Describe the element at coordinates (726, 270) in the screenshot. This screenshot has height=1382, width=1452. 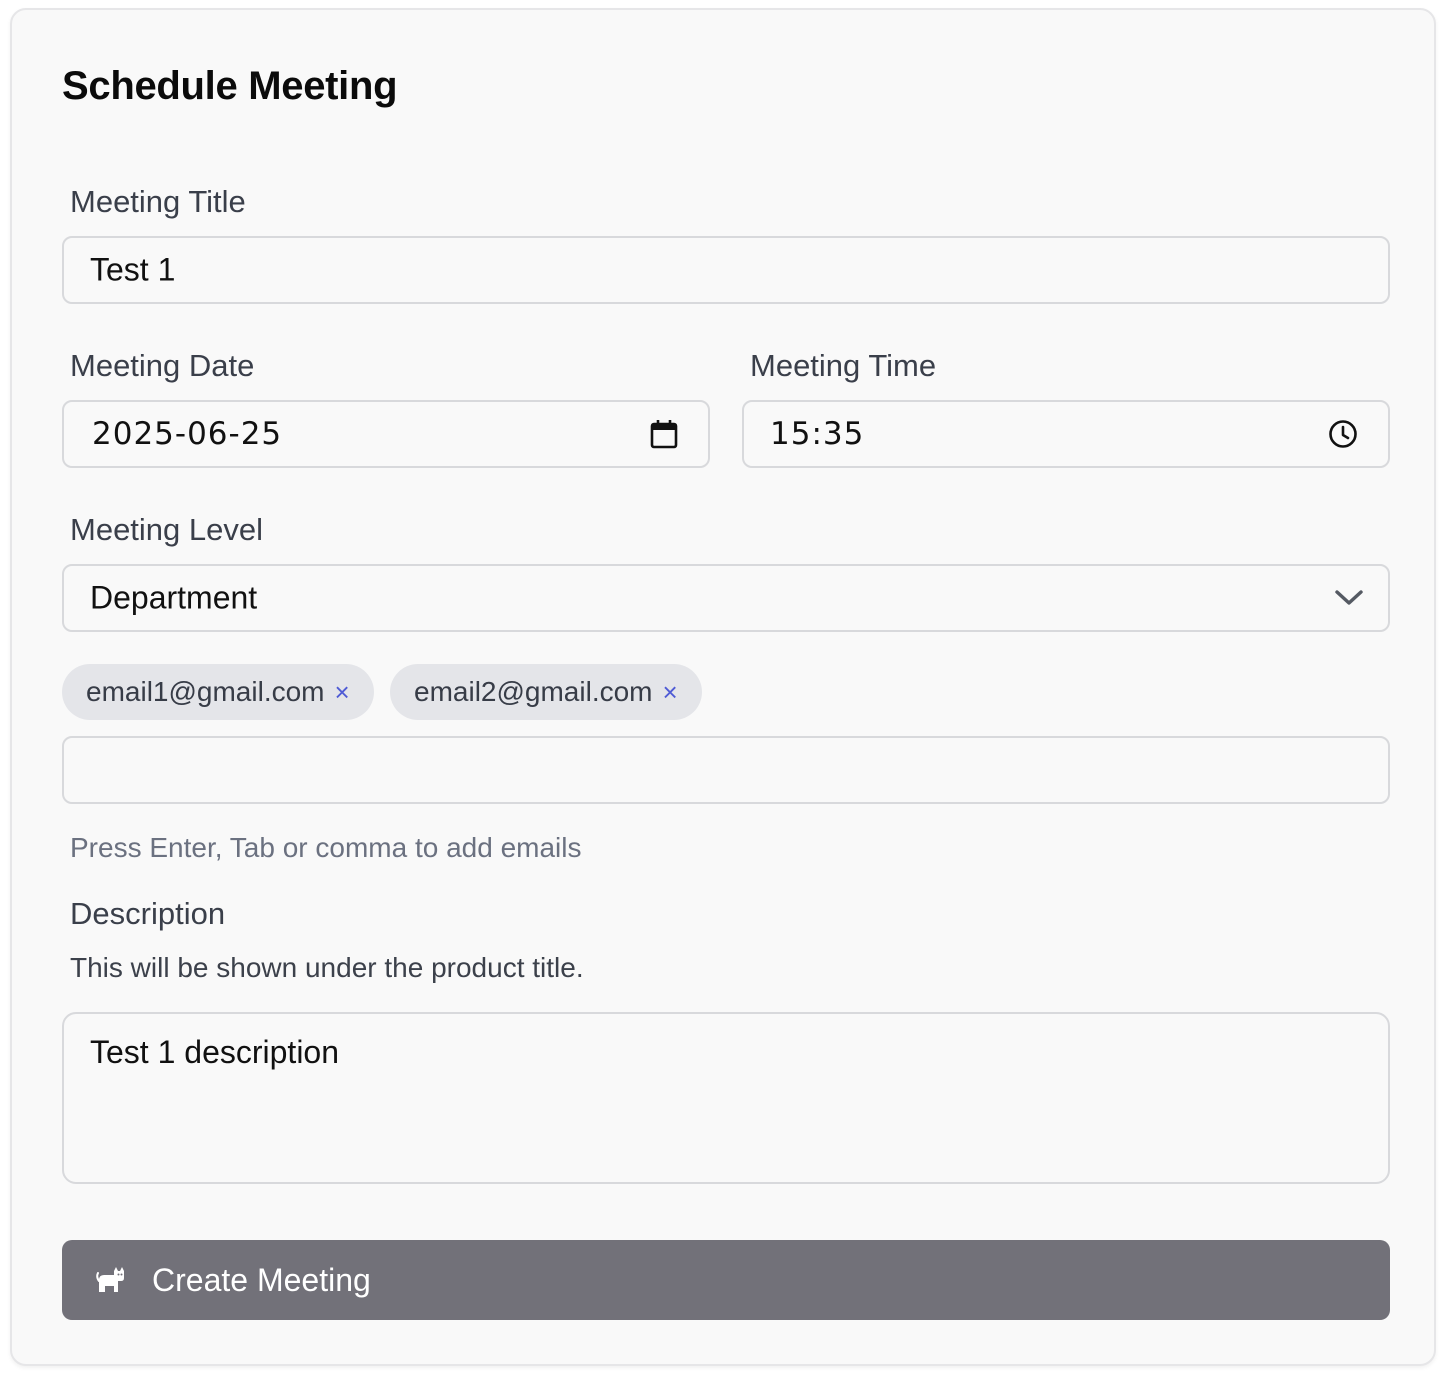
I see `meeting-title-input: Test 1` at that location.